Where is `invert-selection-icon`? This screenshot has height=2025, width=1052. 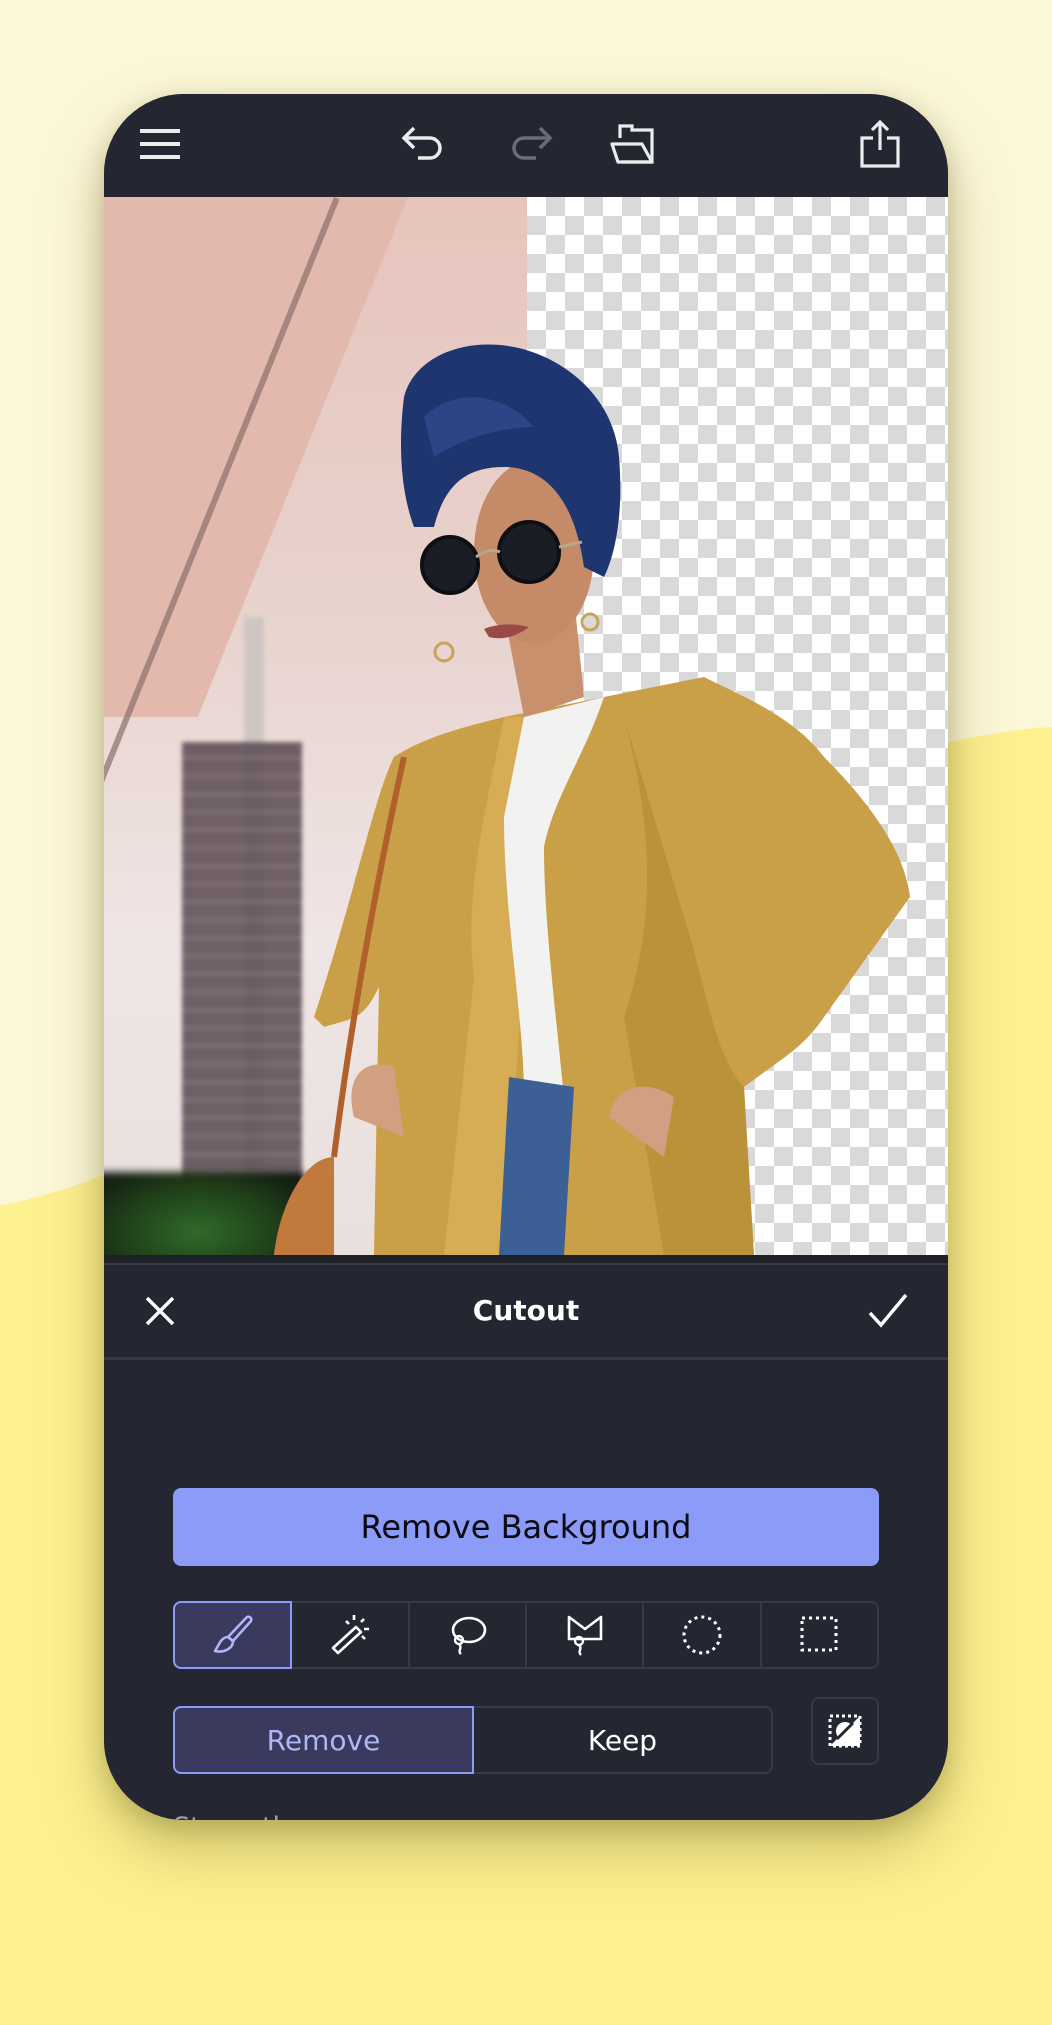 invert-selection-icon is located at coordinates (845, 1731).